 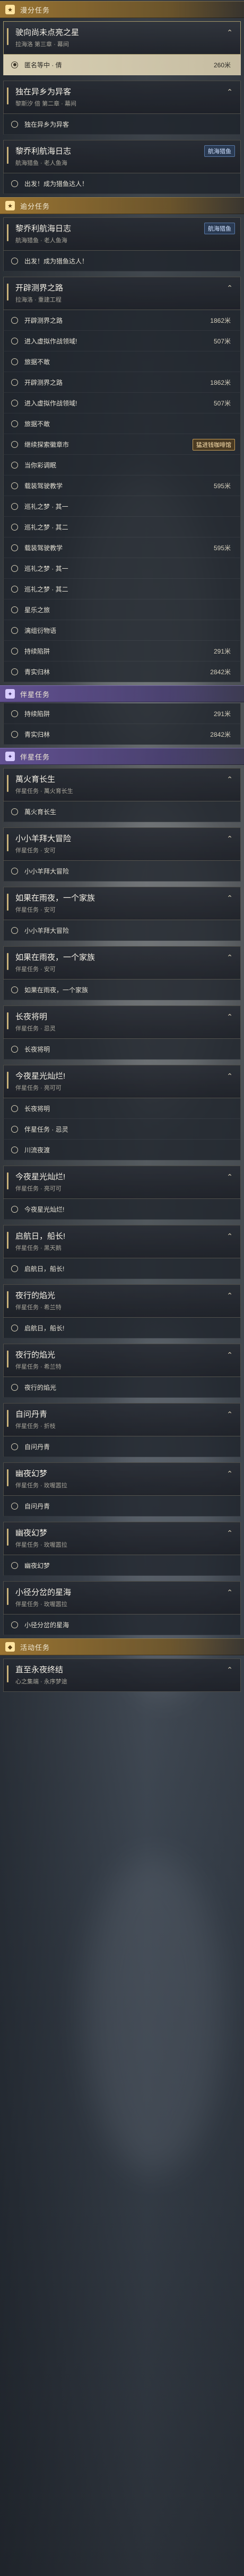 I want to click on quest-card: 如果在雨夜，一个家族 伴星任务 · 安可 ⌃, so click(x=122, y=963).